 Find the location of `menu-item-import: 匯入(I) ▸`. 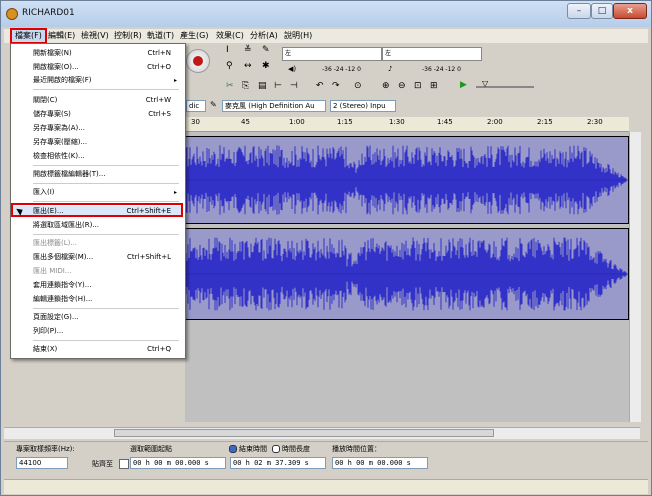

menu-item-import: 匯入(I) ▸ is located at coordinates (97, 192).